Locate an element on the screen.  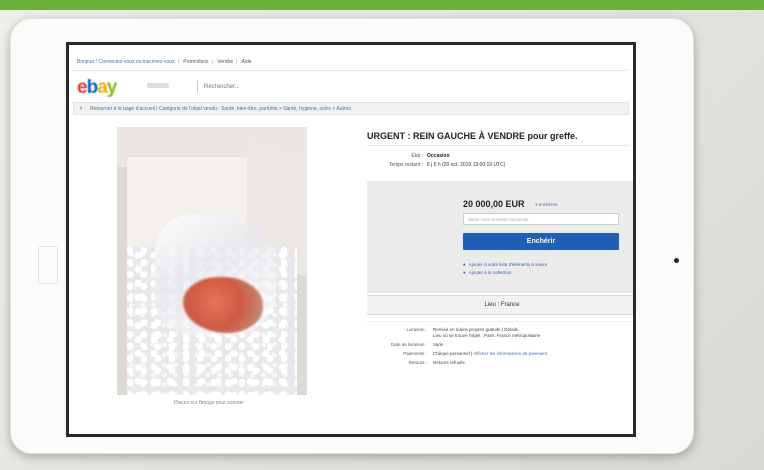
tablet-side-button is located at coordinates (48, 265).